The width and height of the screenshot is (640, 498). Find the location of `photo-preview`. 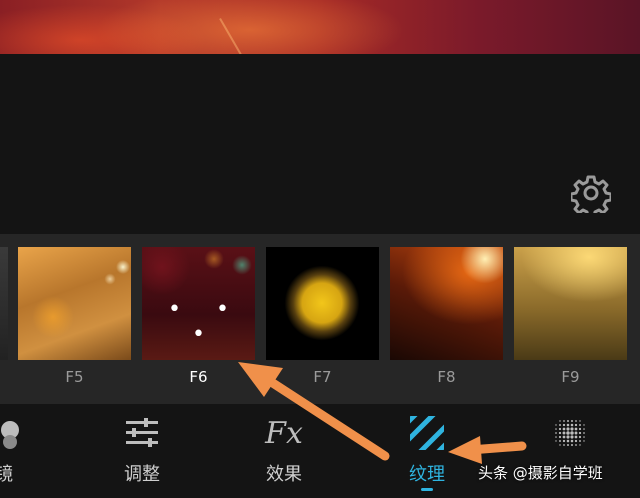

photo-preview is located at coordinates (320, 29).